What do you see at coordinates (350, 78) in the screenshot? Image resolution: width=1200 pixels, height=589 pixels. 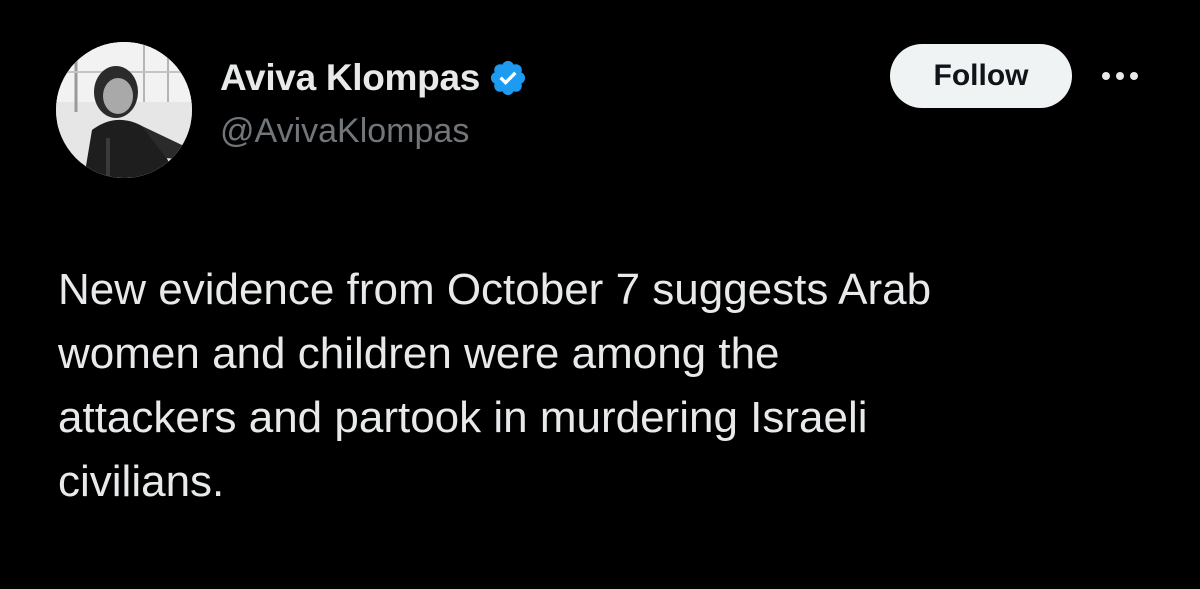 I see `author-display-name: Aviva Klompas` at bounding box center [350, 78].